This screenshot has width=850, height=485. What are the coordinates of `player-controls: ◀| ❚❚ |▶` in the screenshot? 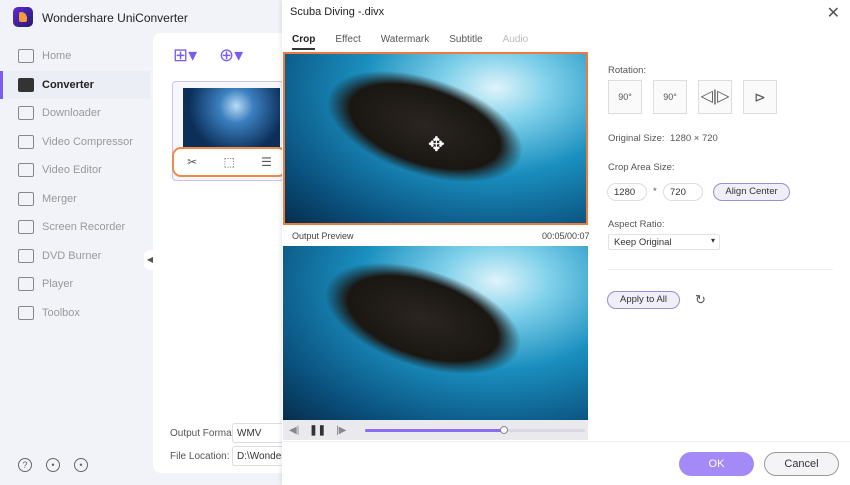 It's located at (435, 430).